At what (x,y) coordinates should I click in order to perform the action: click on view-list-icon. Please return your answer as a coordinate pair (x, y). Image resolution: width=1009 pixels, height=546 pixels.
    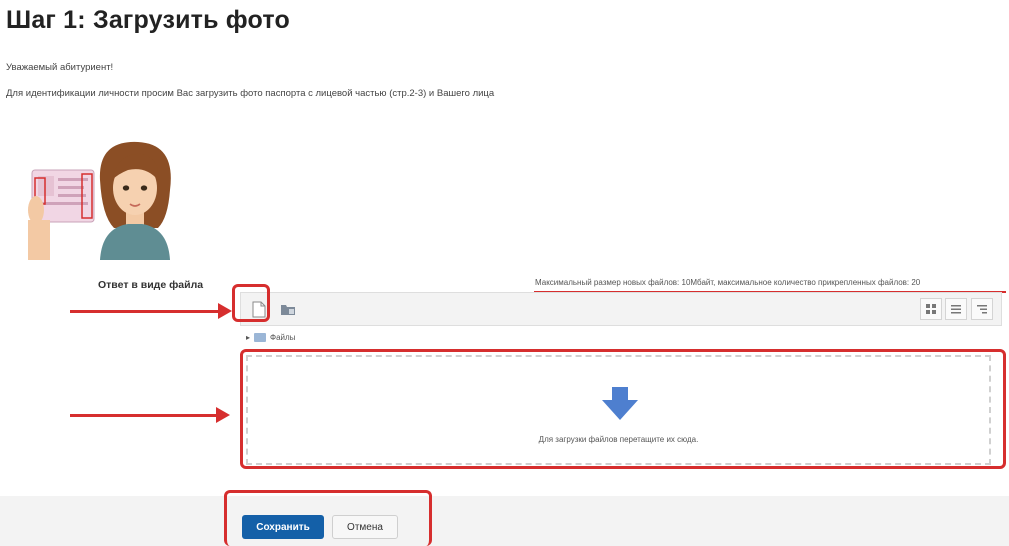
    Looking at the image, I should click on (956, 309).